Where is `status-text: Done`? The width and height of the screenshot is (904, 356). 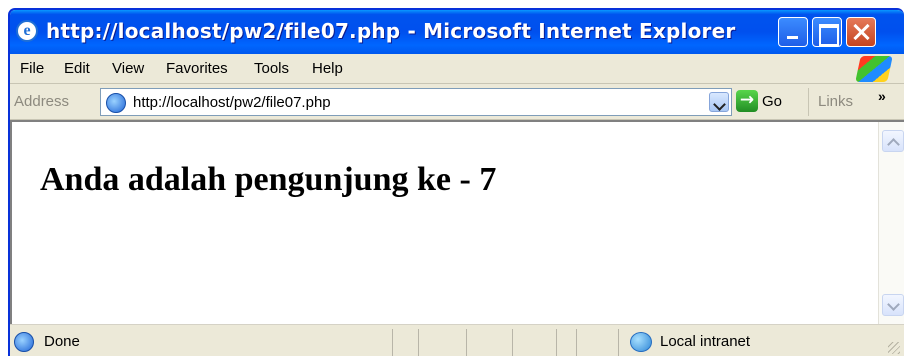 status-text: Done is located at coordinates (62, 341).